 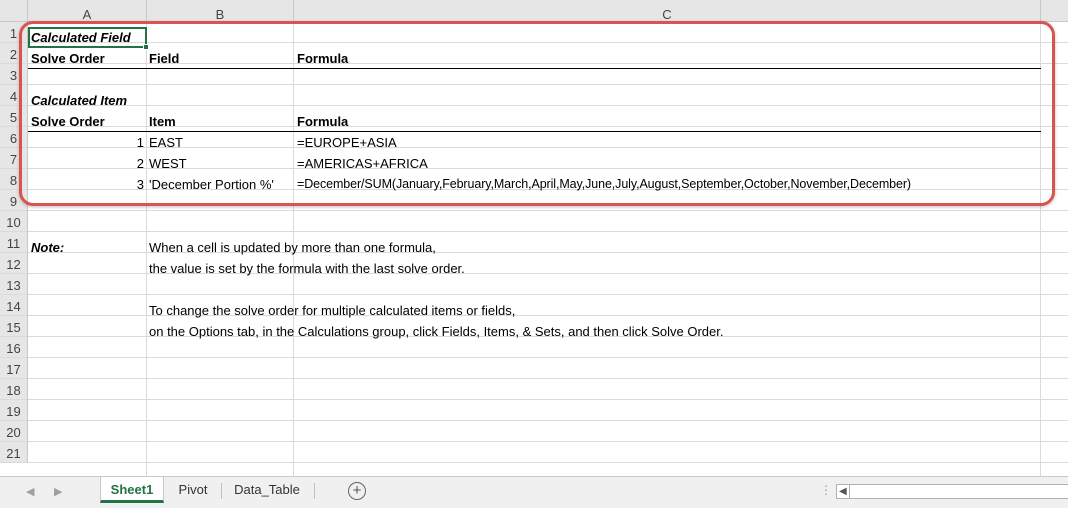 I want to click on header-border-line, so click(x=534, y=68).